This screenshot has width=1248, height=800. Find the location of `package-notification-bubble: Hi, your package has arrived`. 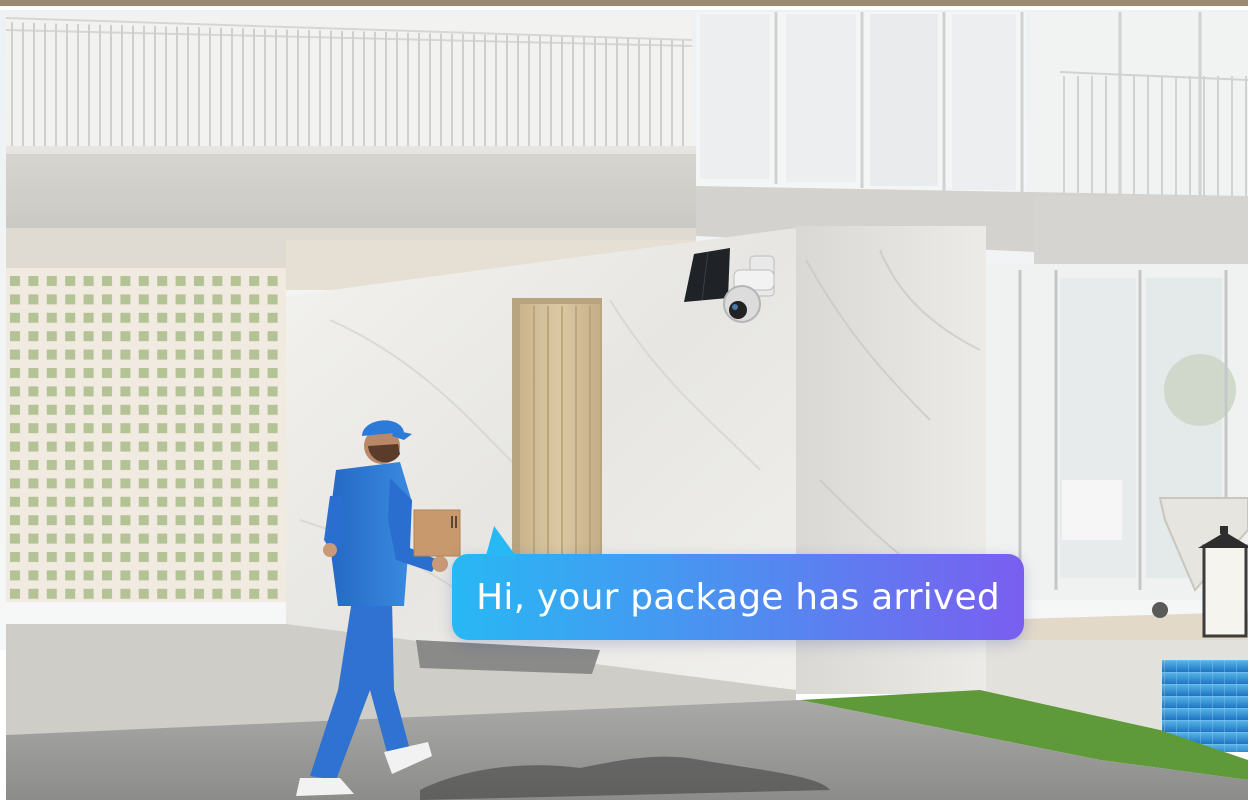

package-notification-bubble: Hi, your package has arrived is located at coordinates (738, 597).